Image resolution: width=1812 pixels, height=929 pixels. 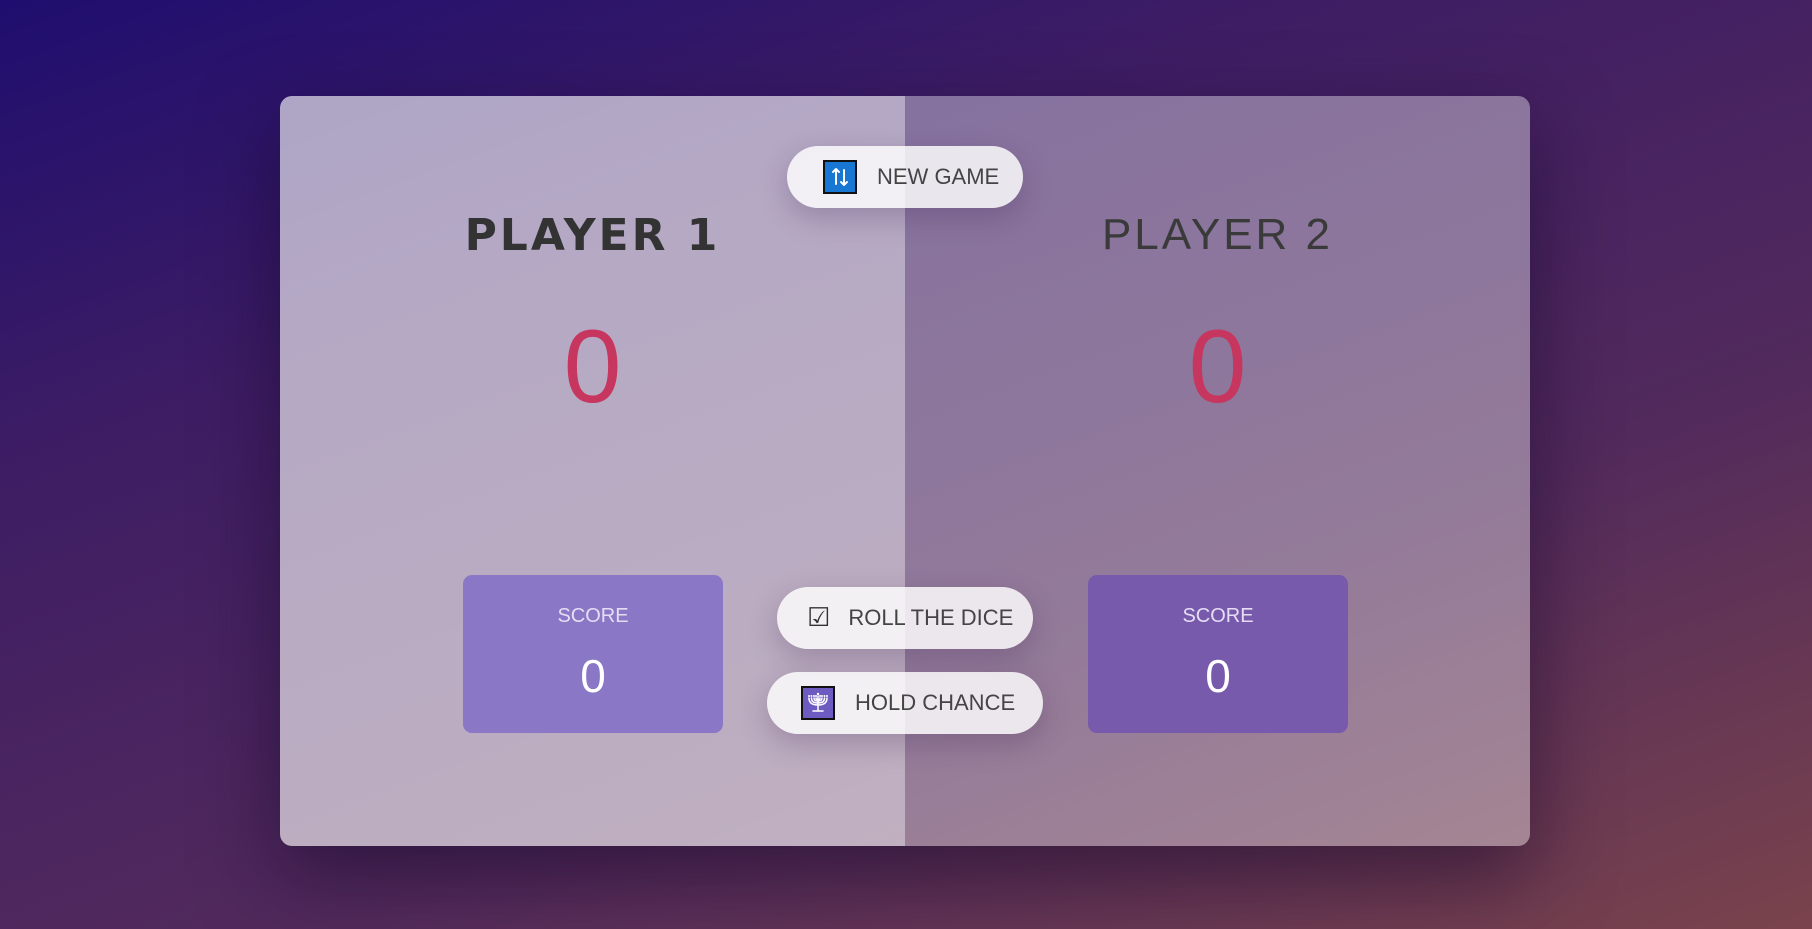 I want to click on player-1-current-box: SCORE 0, so click(x=593, y=654).